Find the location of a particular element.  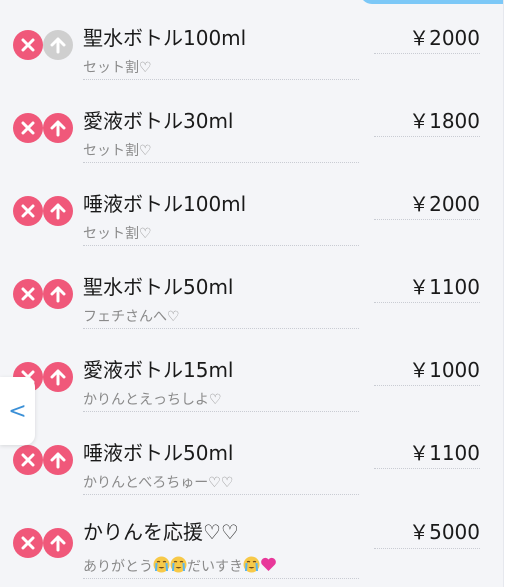

heart-icon is located at coordinates (268, 564).